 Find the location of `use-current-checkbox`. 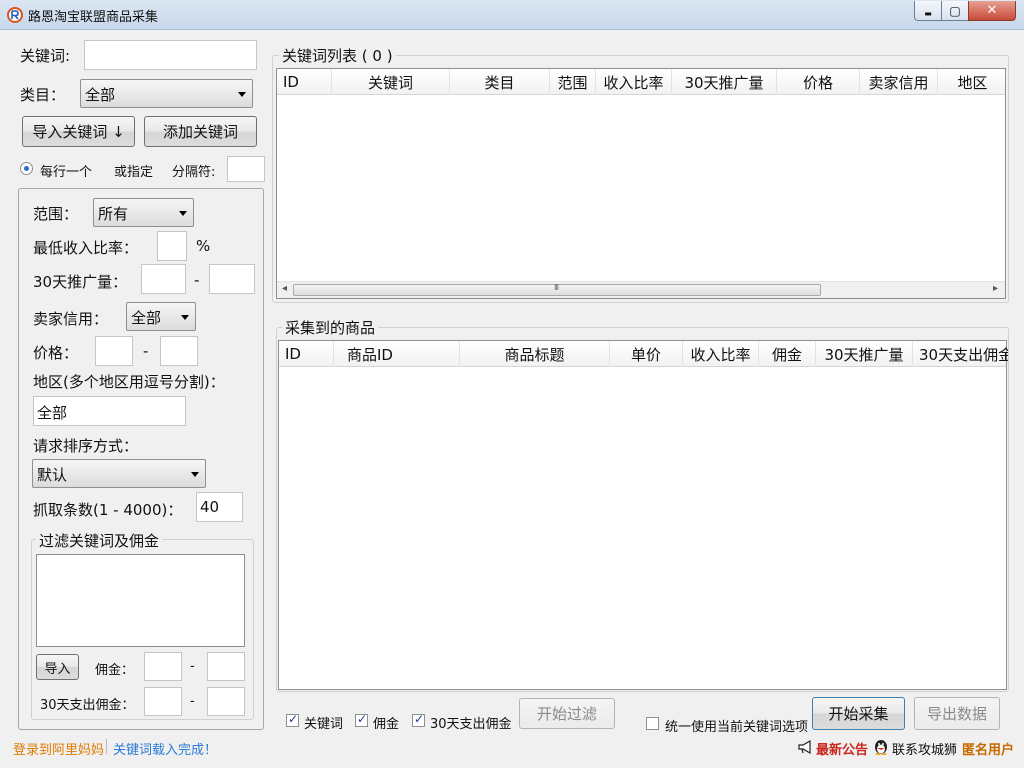

use-current-checkbox is located at coordinates (652, 723).